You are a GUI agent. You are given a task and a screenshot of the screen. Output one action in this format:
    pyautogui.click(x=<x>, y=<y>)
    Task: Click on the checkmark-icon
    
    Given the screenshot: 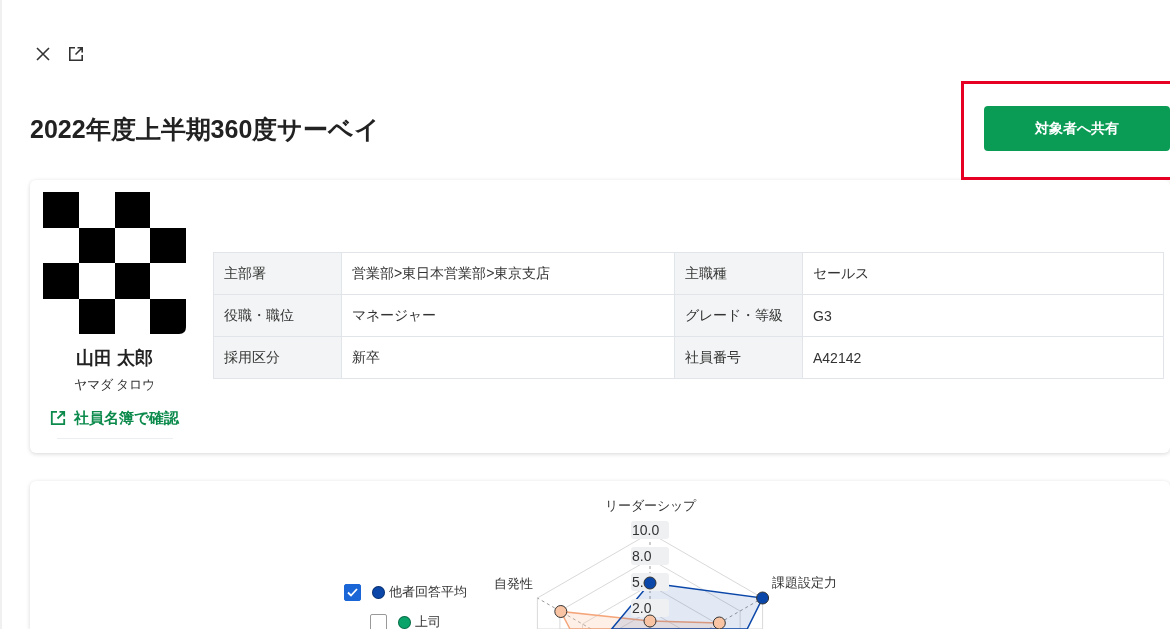 What is the action you would take?
    pyautogui.click(x=352, y=592)
    